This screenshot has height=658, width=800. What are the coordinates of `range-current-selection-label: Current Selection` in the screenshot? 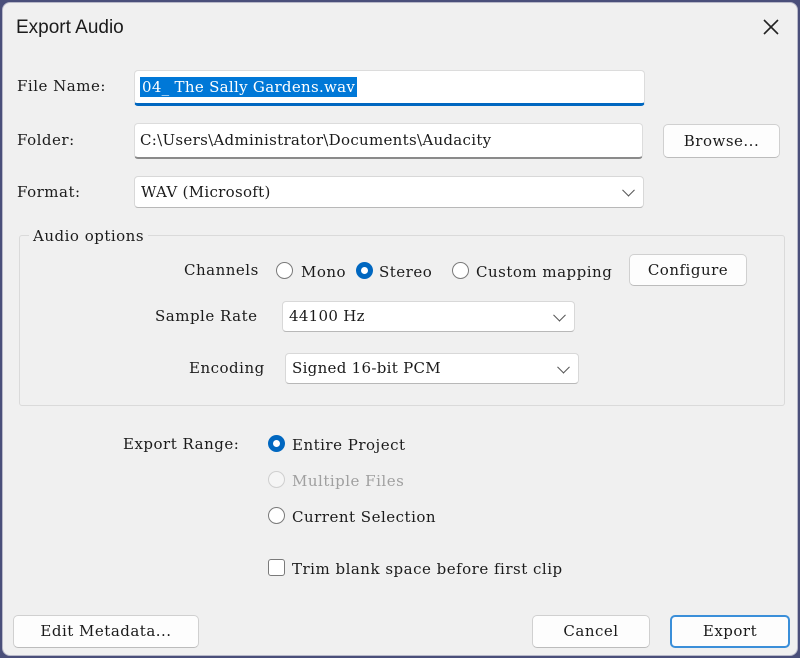 It's located at (364, 517).